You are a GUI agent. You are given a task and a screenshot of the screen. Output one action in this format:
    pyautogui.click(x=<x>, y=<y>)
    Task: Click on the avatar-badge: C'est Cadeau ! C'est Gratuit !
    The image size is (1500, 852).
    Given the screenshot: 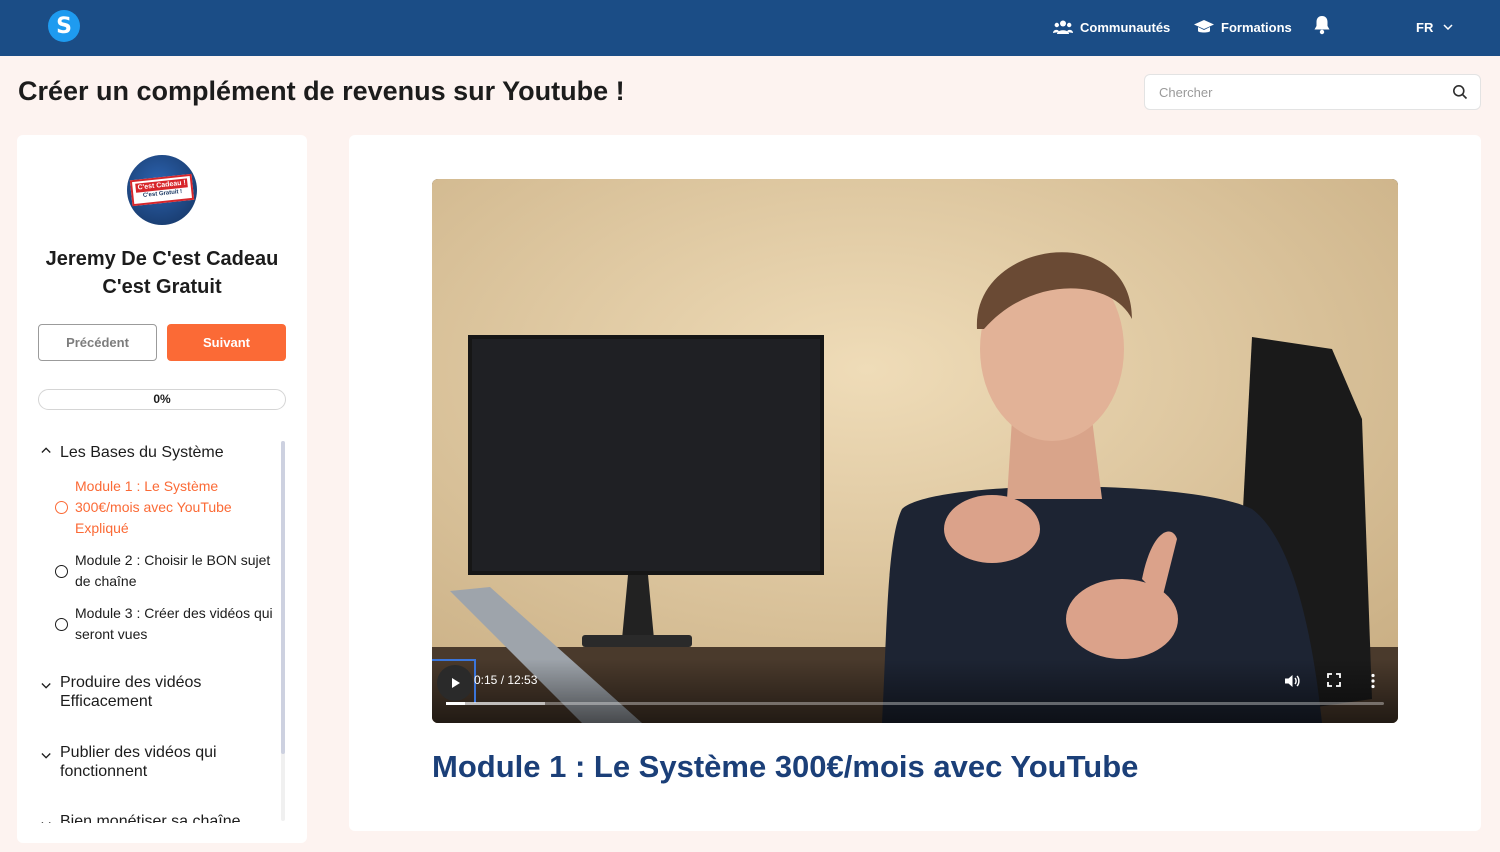 What is the action you would take?
    pyautogui.click(x=162, y=190)
    